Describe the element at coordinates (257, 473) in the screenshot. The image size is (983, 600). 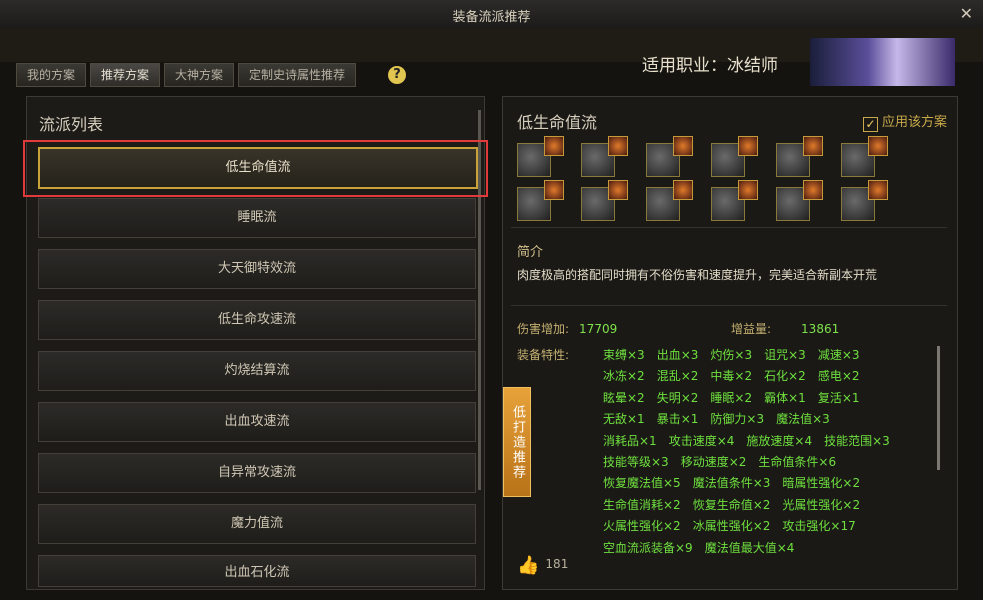
I see `build-item: 自异常攻速流` at that location.